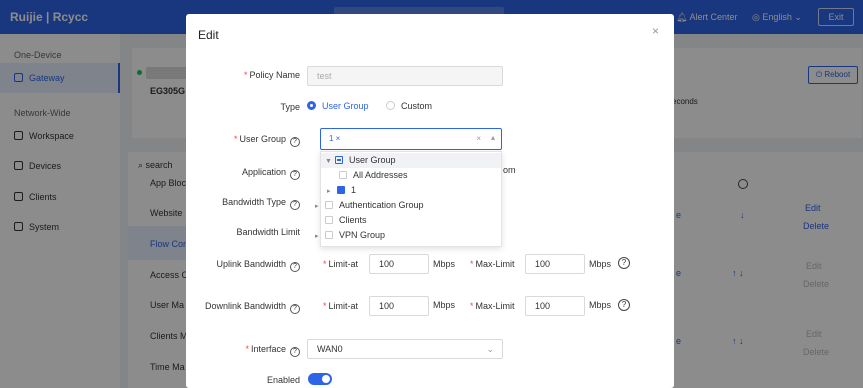 The height and width of the screenshot is (388, 863). Describe the element at coordinates (353, 220) in the screenshot. I see `tree-node-label: Clients` at that location.